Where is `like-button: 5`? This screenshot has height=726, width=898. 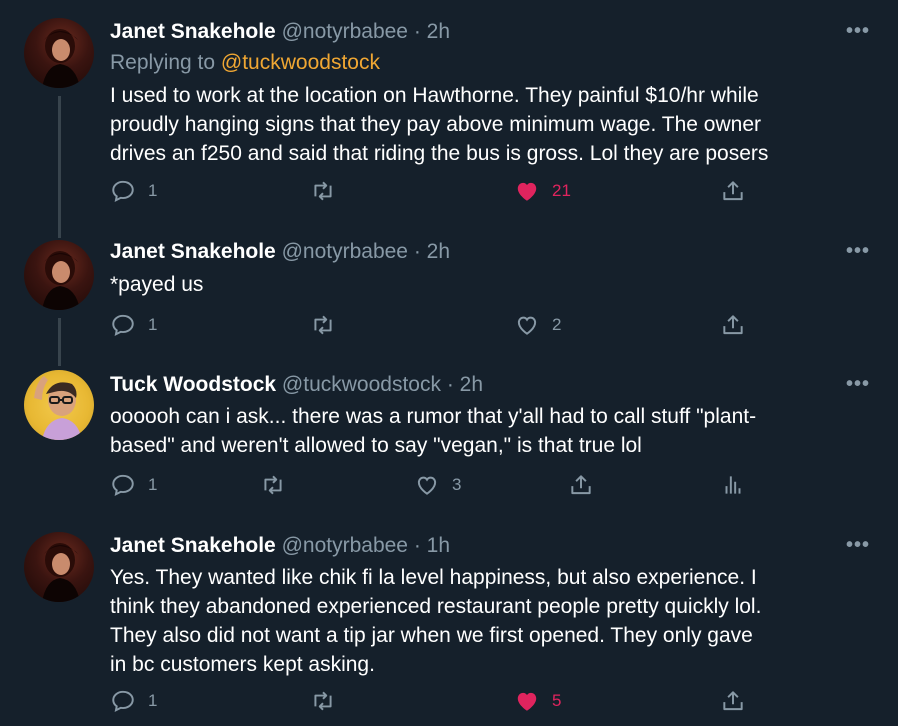
like-button: 5 is located at coordinates (537, 701).